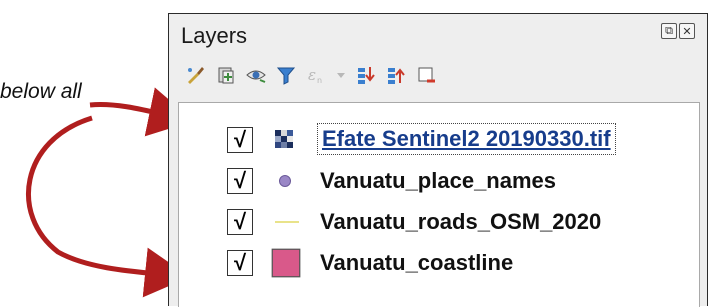  What do you see at coordinates (286, 75) in the screenshot?
I see `filter-legend-icon` at bounding box center [286, 75].